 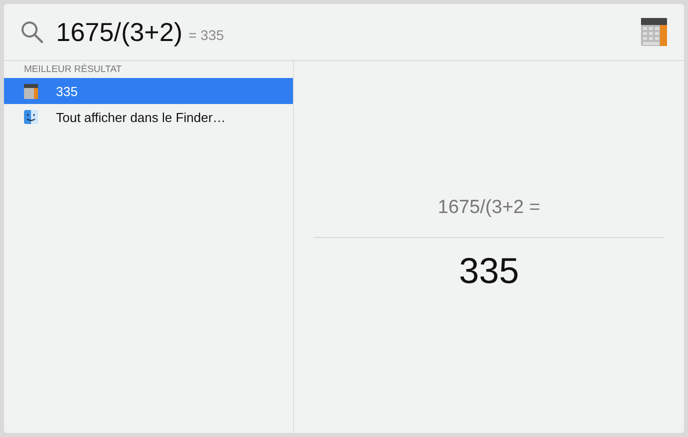 What do you see at coordinates (489, 208) in the screenshot?
I see `expression-text: 1675/(3+2 =` at bounding box center [489, 208].